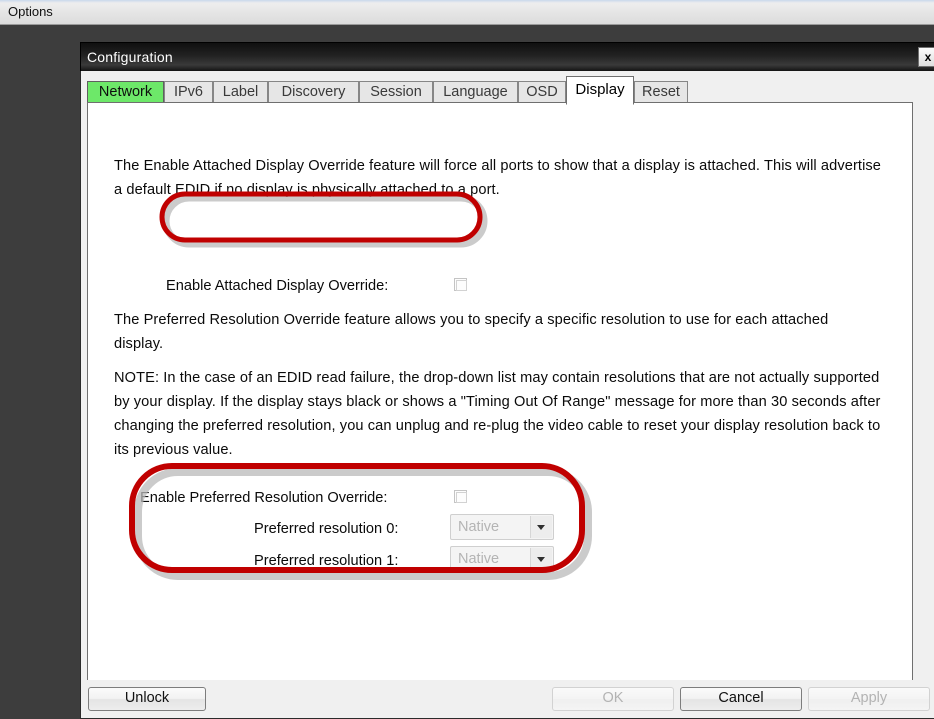  Describe the element at coordinates (869, 699) in the screenshot. I see `apply-button: Apply` at that location.